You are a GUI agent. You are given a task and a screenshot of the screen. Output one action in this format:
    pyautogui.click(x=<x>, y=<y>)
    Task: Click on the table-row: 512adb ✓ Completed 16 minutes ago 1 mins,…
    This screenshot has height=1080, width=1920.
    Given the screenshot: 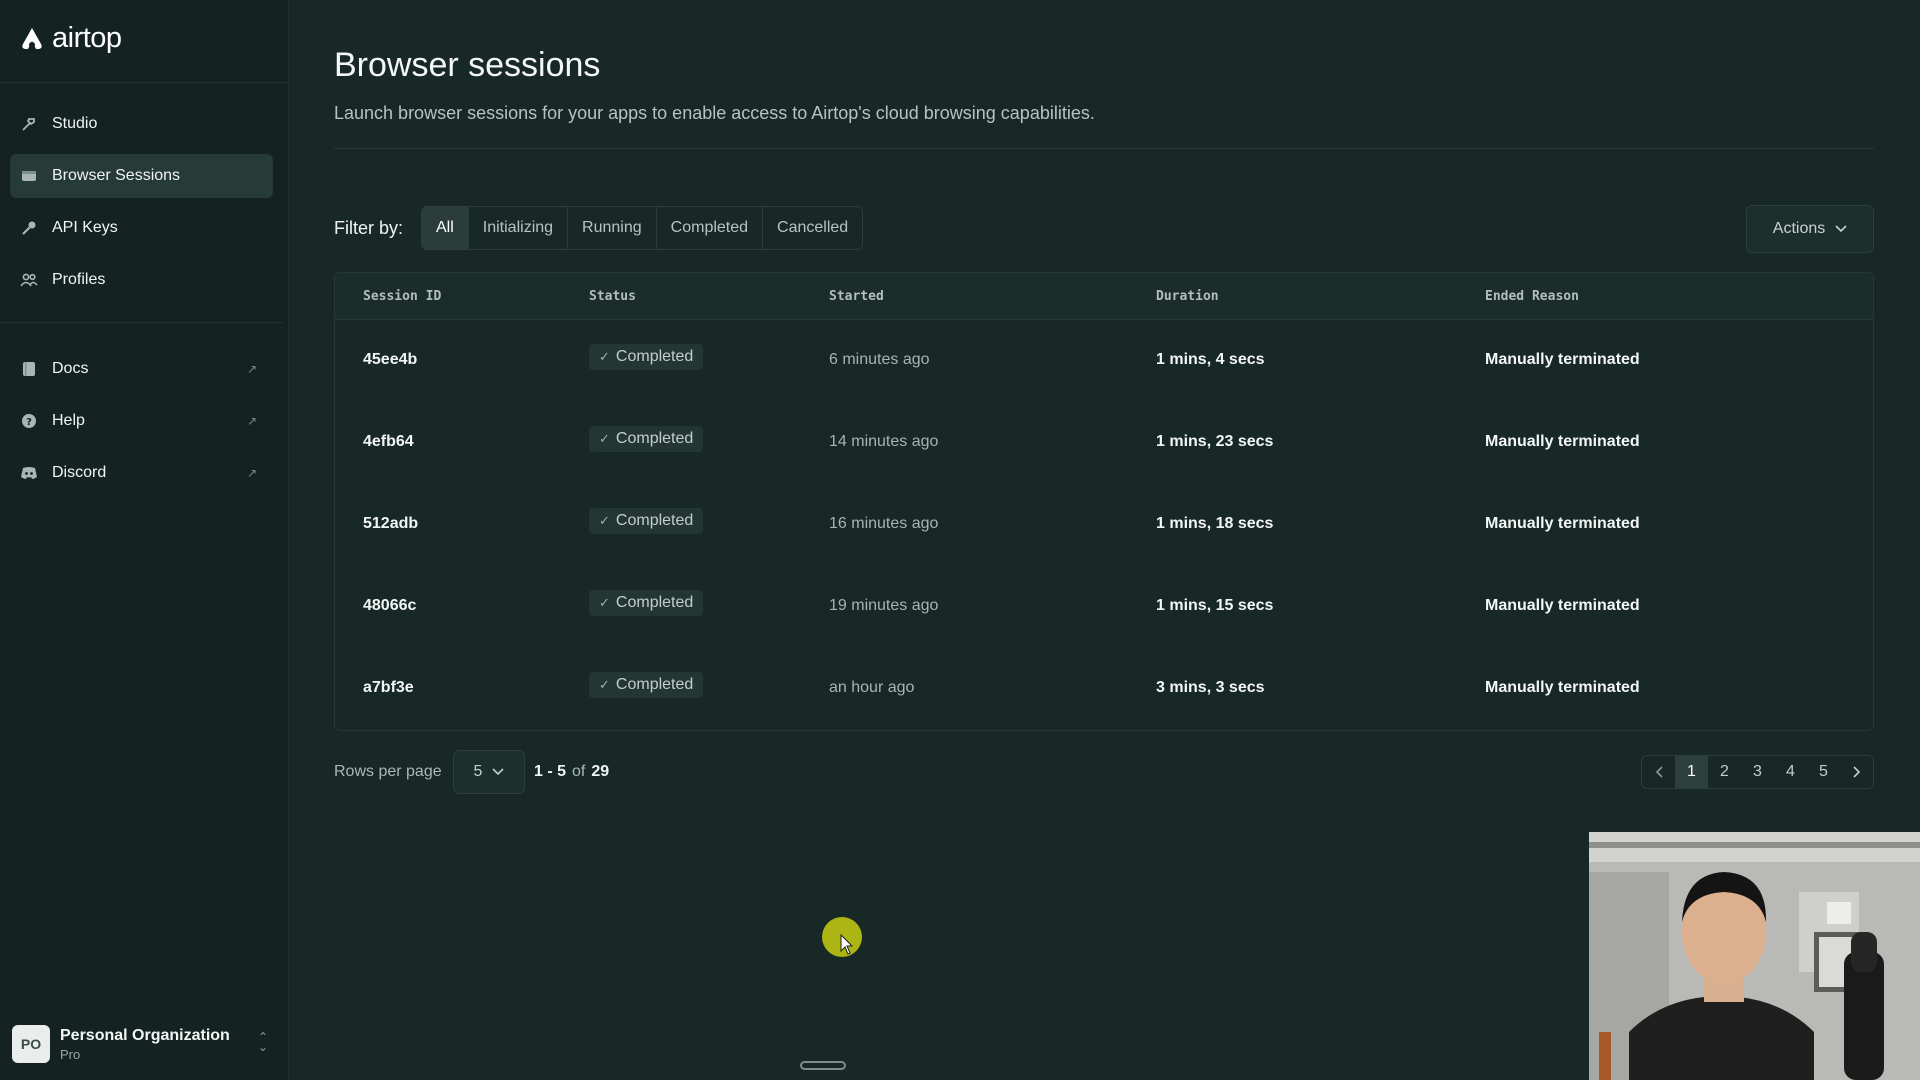 What is the action you would take?
    pyautogui.click(x=1104, y=525)
    